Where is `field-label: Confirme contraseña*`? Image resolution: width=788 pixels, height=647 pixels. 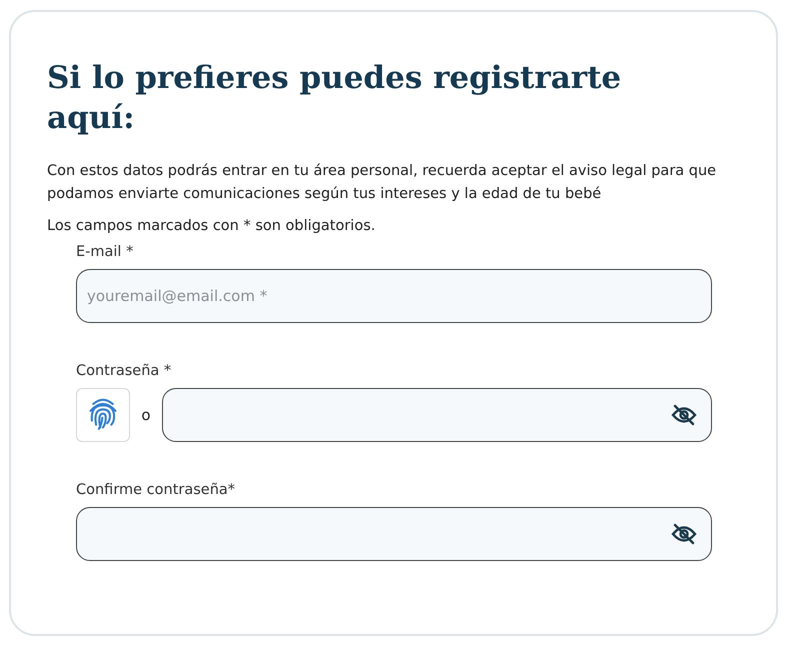 field-label: Confirme contraseña* is located at coordinates (156, 490).